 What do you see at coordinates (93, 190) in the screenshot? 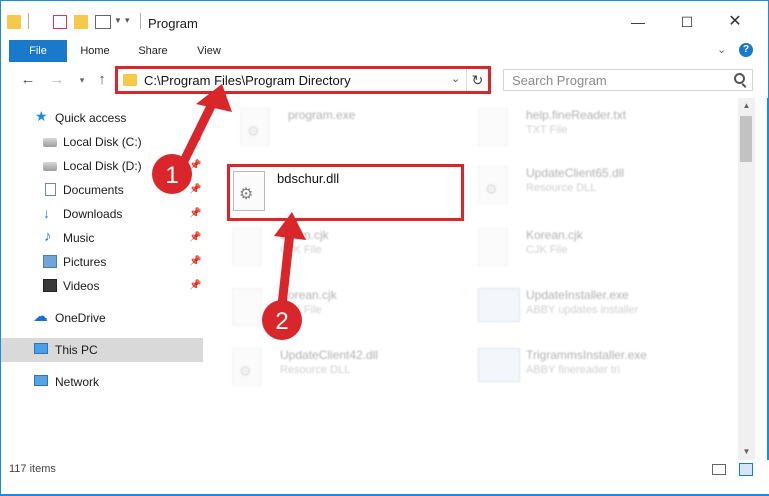
I see `sidebar-item-label: Documents` at bounding box center [93, 190].